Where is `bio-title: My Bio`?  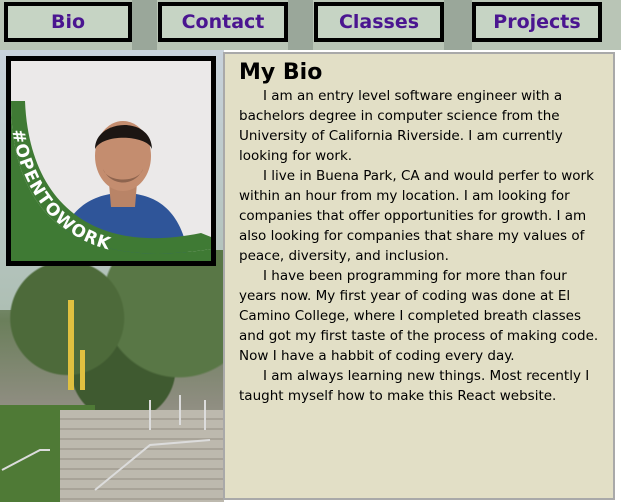 bio-title: My Bio is located at coordinates (281, 72).